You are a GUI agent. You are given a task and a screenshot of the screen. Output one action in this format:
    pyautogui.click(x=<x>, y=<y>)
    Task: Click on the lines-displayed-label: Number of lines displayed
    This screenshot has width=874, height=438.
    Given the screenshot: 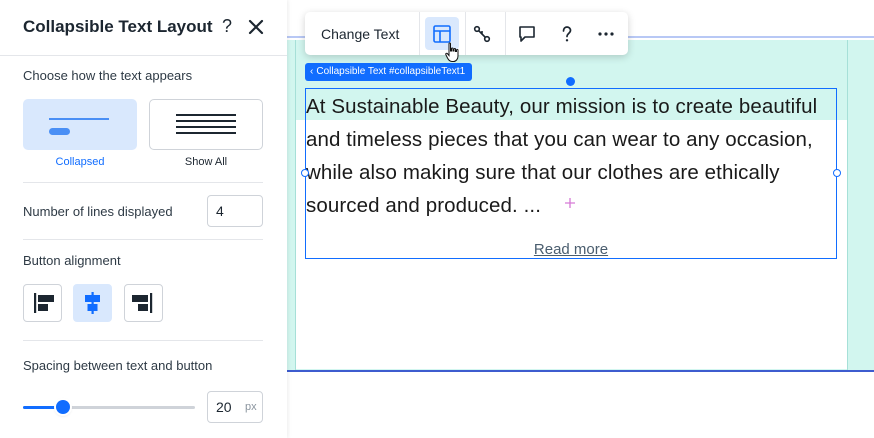 What is the action you would take?
    pyautogui.click(x=98, y=211)
    